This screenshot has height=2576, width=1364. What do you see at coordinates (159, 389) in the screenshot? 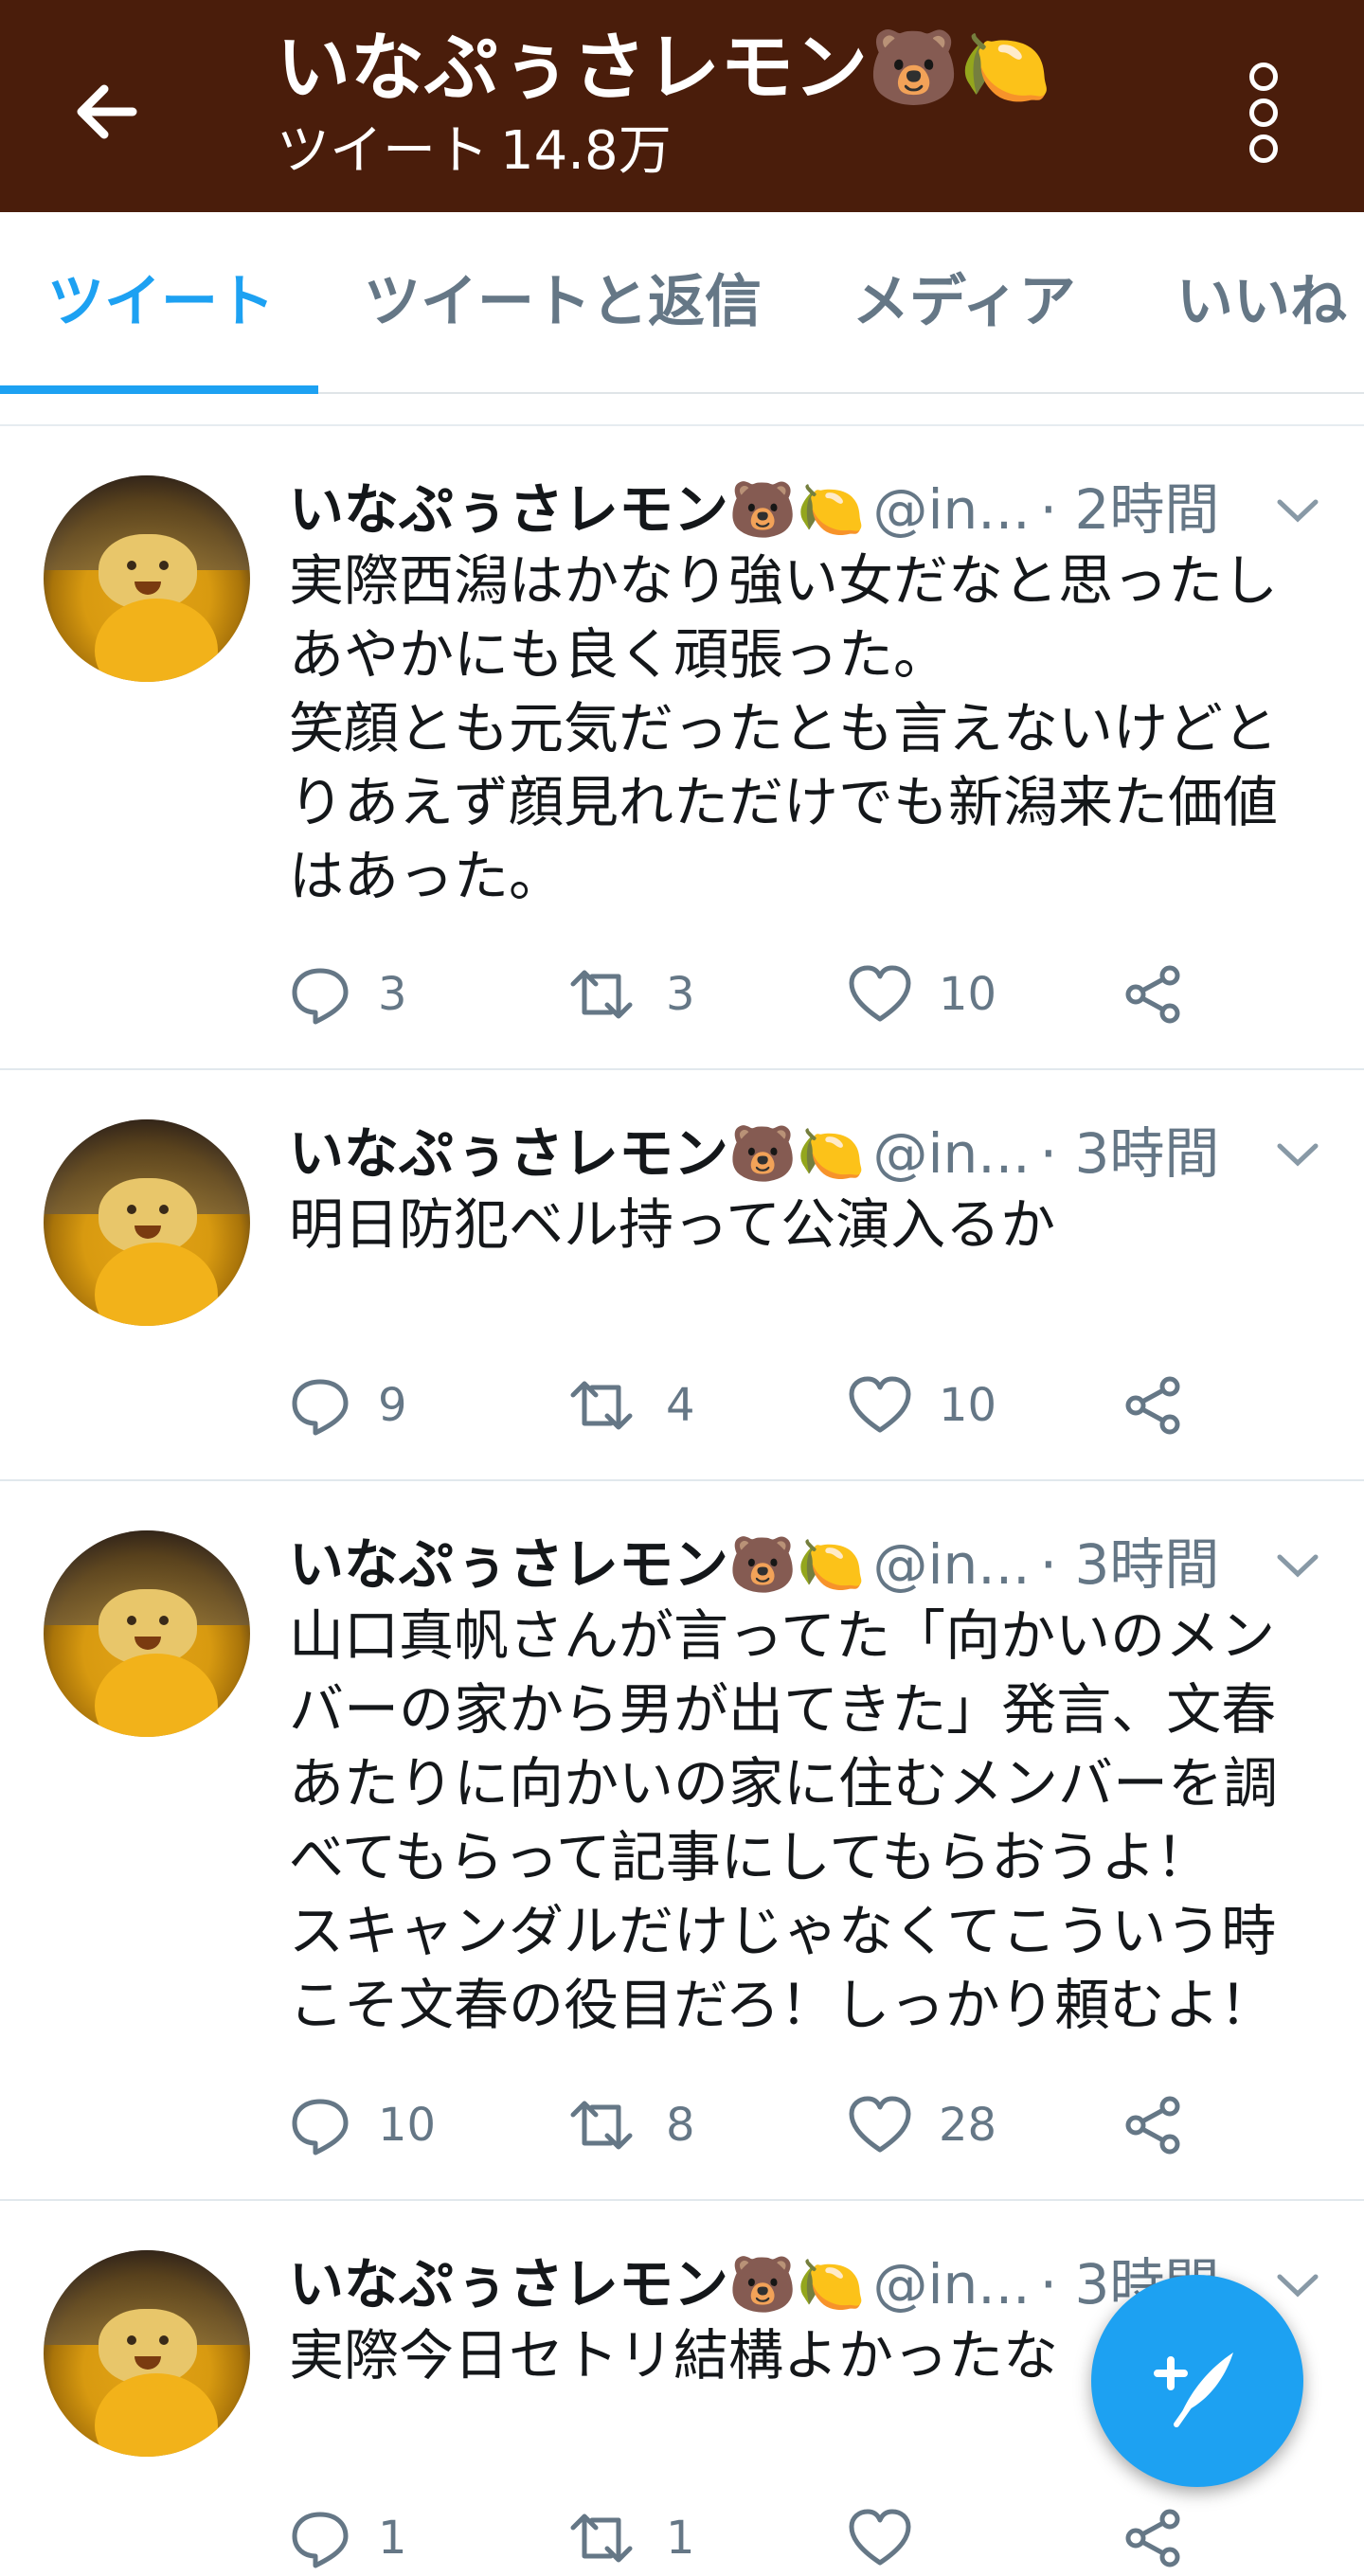
I see `active-tab-indicator` at bounding box center [159, 389].